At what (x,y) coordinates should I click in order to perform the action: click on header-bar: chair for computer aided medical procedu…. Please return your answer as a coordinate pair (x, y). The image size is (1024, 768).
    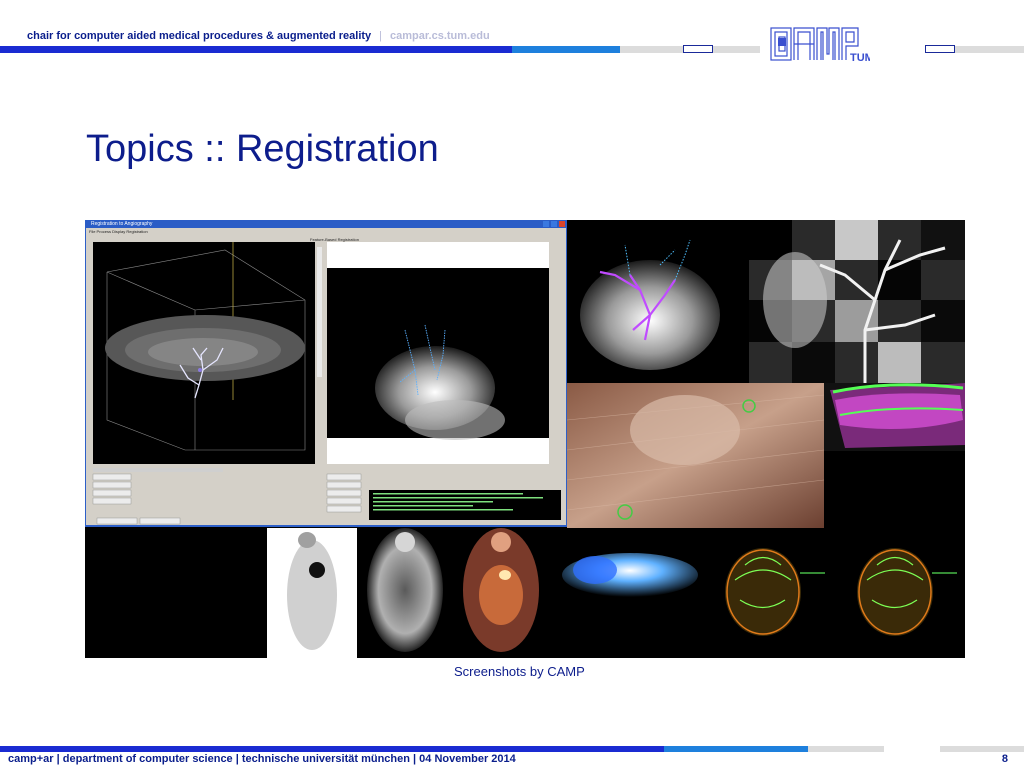
    Looking at the image, I should click on (258, 36).